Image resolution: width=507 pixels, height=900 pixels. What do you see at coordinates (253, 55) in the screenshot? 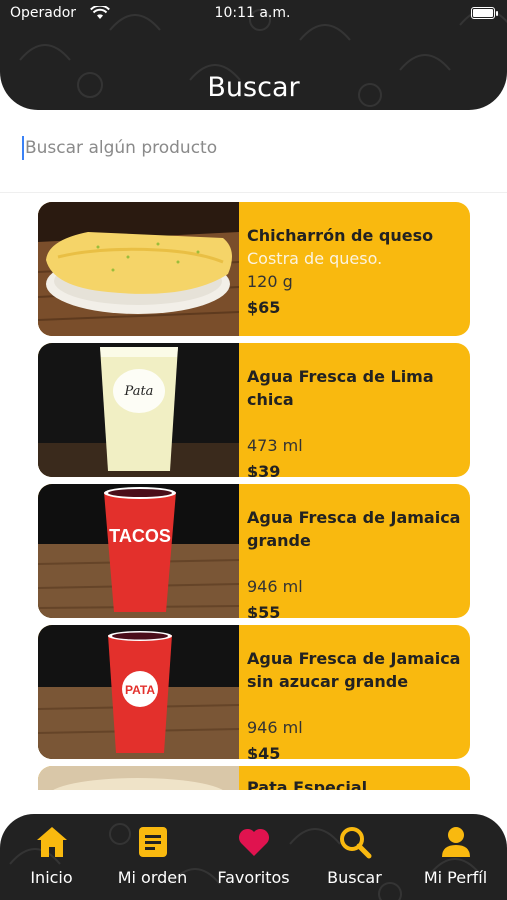
I see `header-bar: Operador 10:11 a.m. Buscar` at bounding box center [253, 55].